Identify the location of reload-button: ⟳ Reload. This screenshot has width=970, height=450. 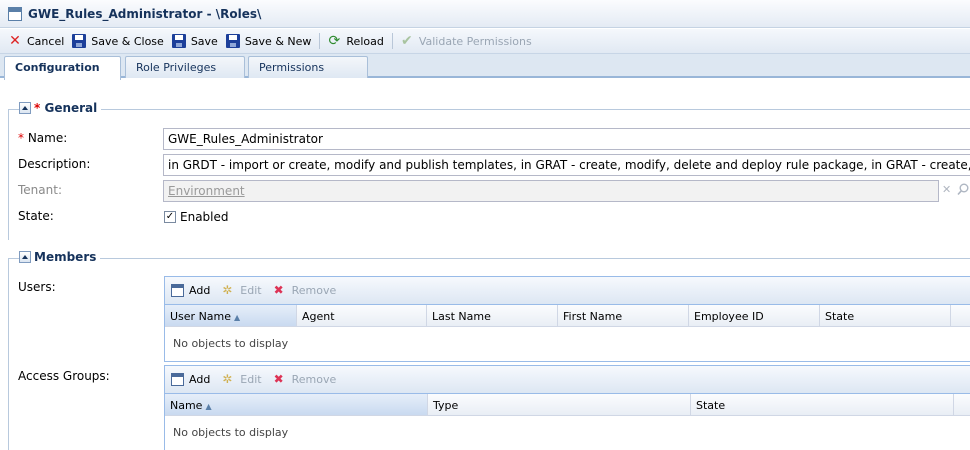
(355, 41).